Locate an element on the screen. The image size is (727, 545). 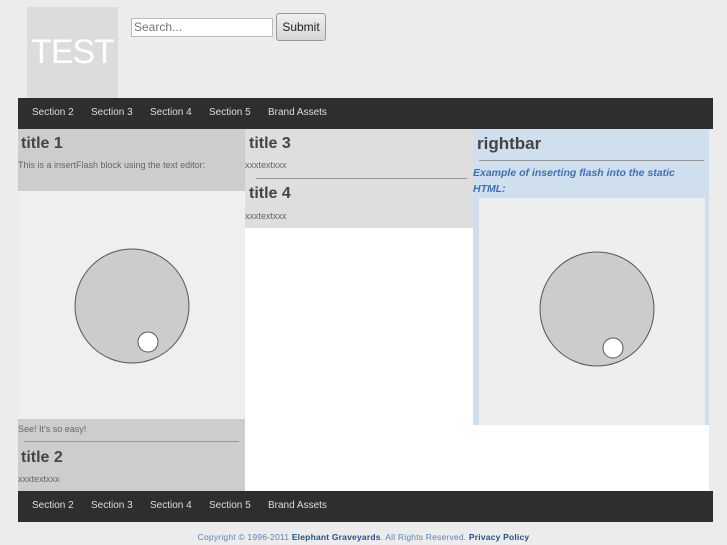
title-4: title 4 is located at coordinates (270, 193).